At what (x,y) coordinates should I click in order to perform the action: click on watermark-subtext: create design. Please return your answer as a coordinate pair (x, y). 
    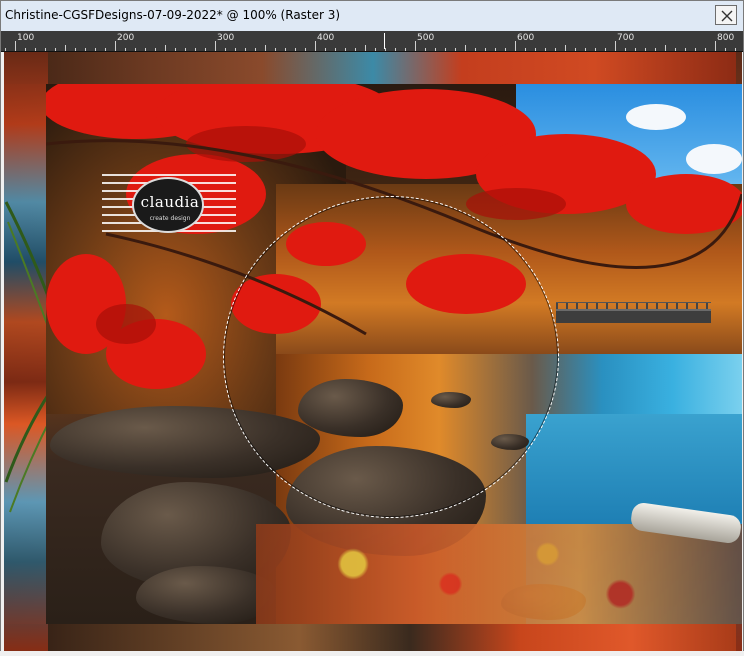
    Looking at the image, I should click on (170, 218).